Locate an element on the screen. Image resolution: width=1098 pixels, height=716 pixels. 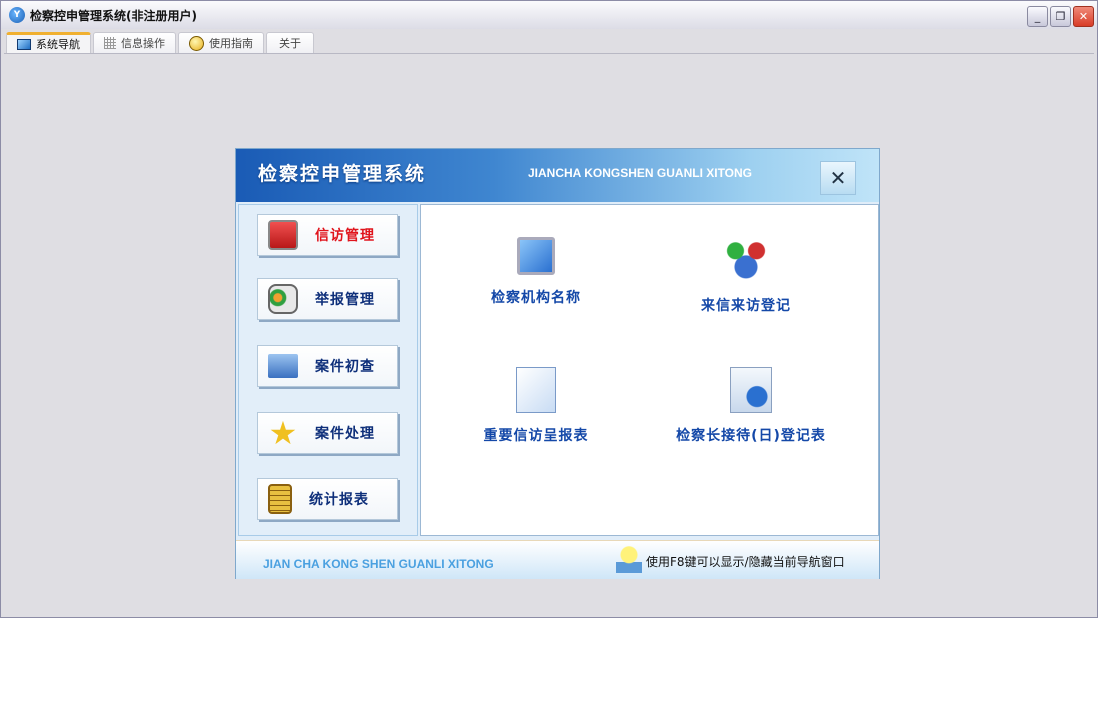
item-chief-reception-log: 检察长接待(日)登记表 is located at coordinates (751, 406).